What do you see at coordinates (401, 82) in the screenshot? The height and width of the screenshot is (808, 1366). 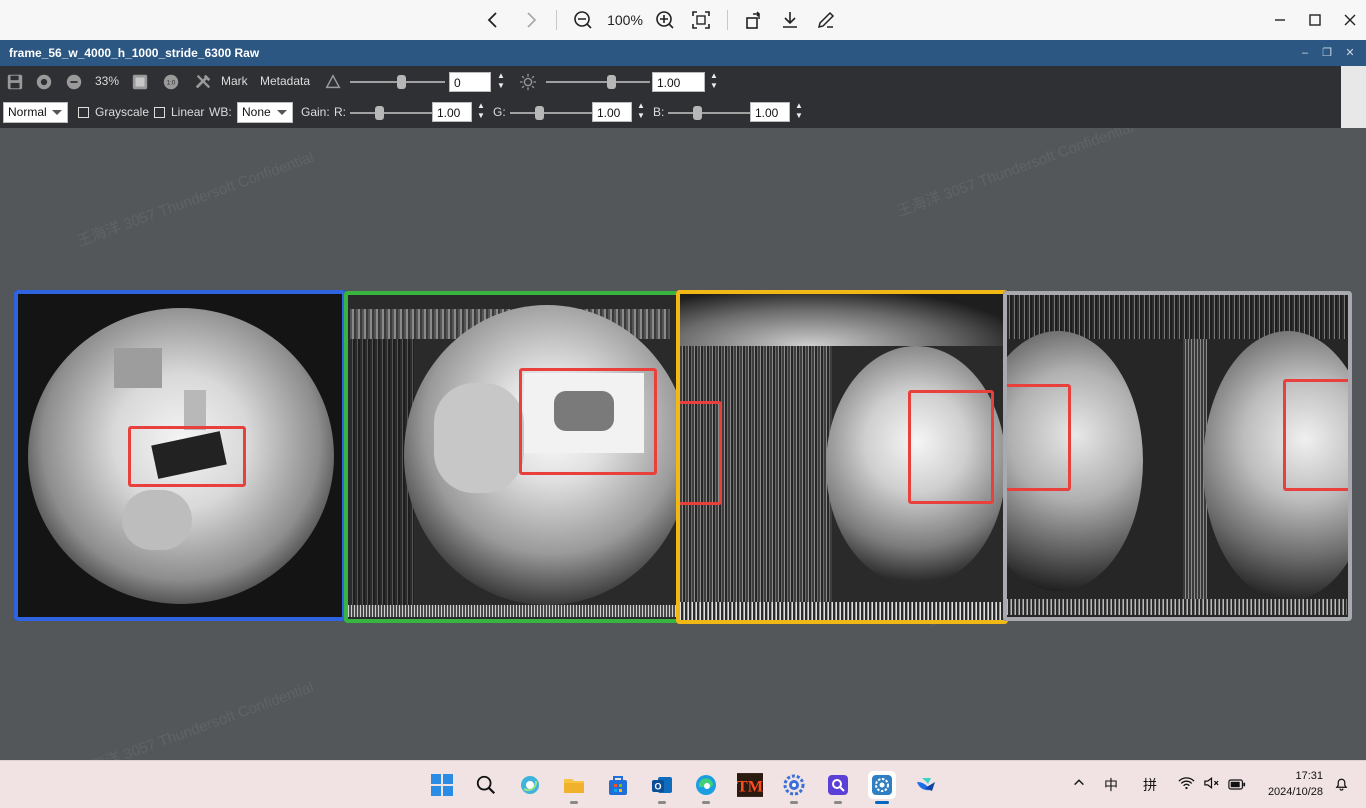 I see `contrast-slider-thumb` at bounding box center [401, 82].